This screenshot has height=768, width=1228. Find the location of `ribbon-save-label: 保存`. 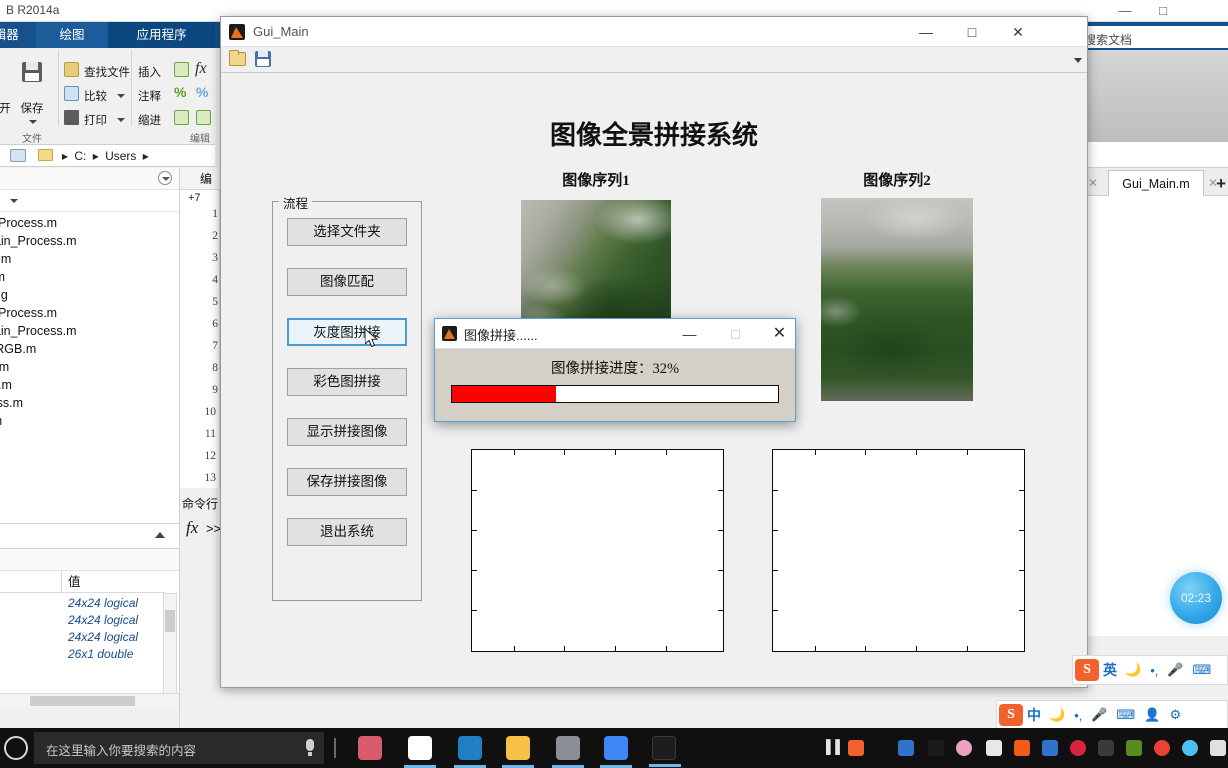

ribbon-save-label: 保存 is located at coordinates (32, 108).